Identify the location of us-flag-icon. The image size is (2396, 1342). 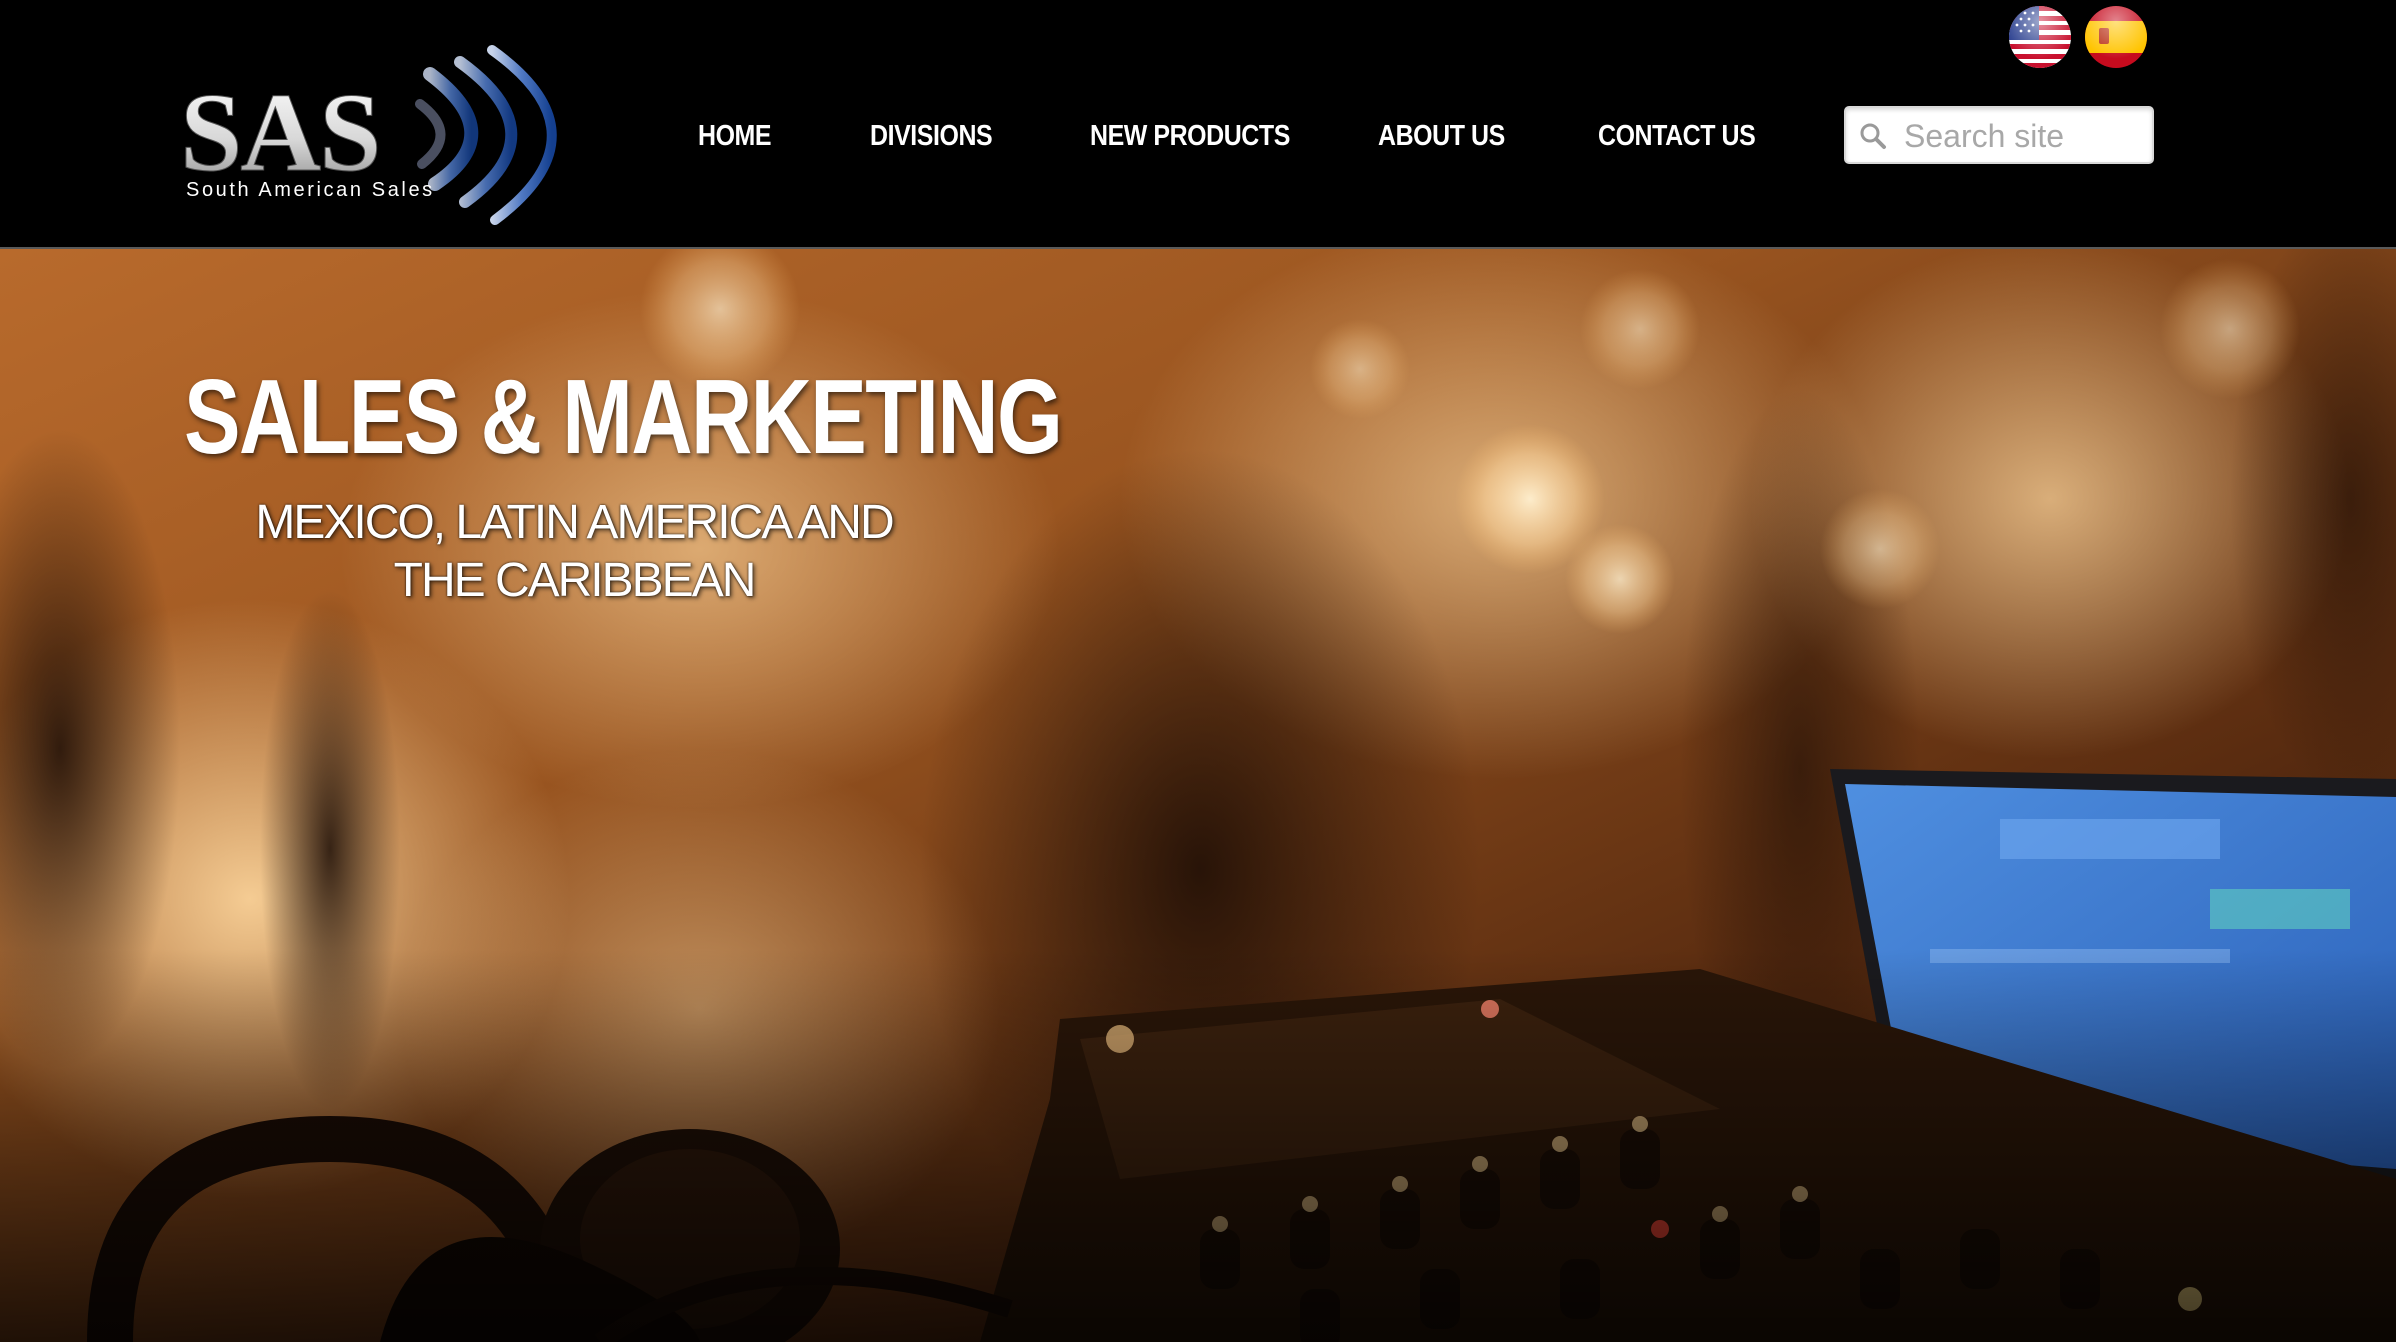
(2040, 37).